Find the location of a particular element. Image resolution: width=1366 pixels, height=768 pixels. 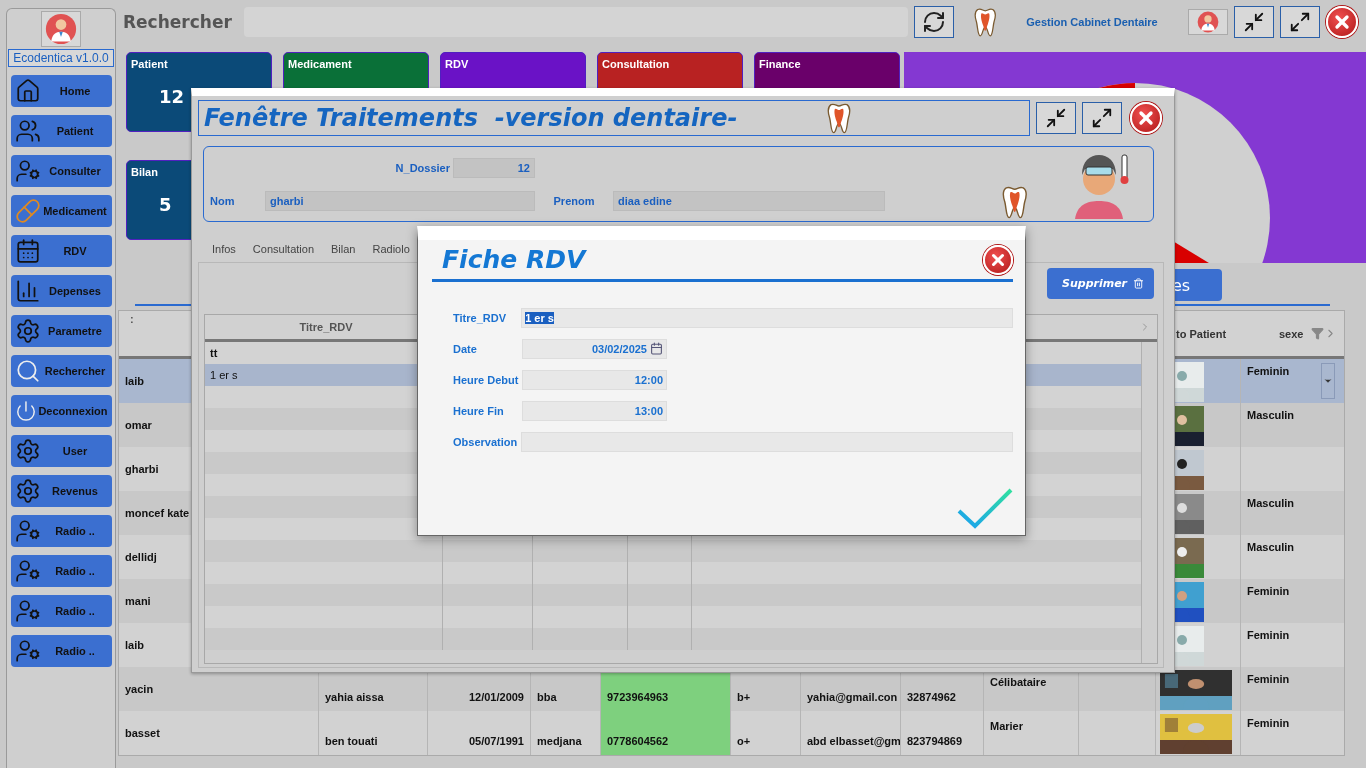

table-cell: 823794869 is located at coordinates (942, 733).